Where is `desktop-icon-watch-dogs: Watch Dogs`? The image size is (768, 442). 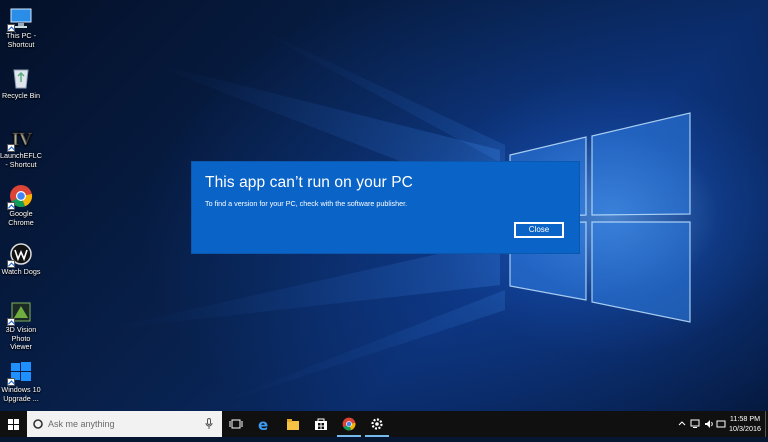
desktop-icon-watch-dogs: Watch Dogs is located at coordinates (21, 259).